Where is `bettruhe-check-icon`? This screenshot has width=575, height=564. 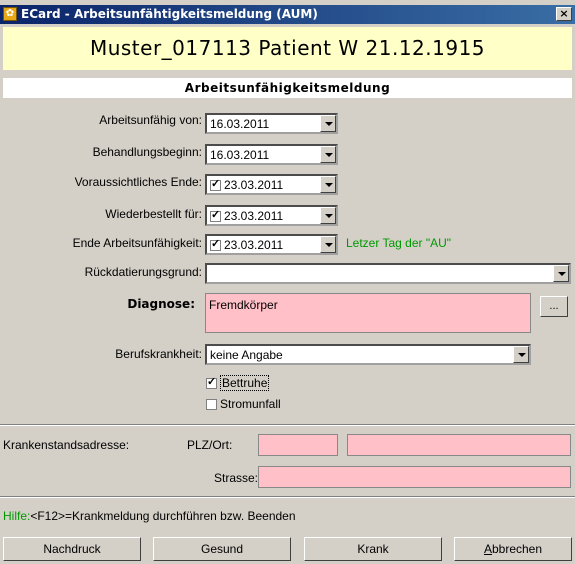
bettruhe-check-icon is located at coordinates (211, 382).